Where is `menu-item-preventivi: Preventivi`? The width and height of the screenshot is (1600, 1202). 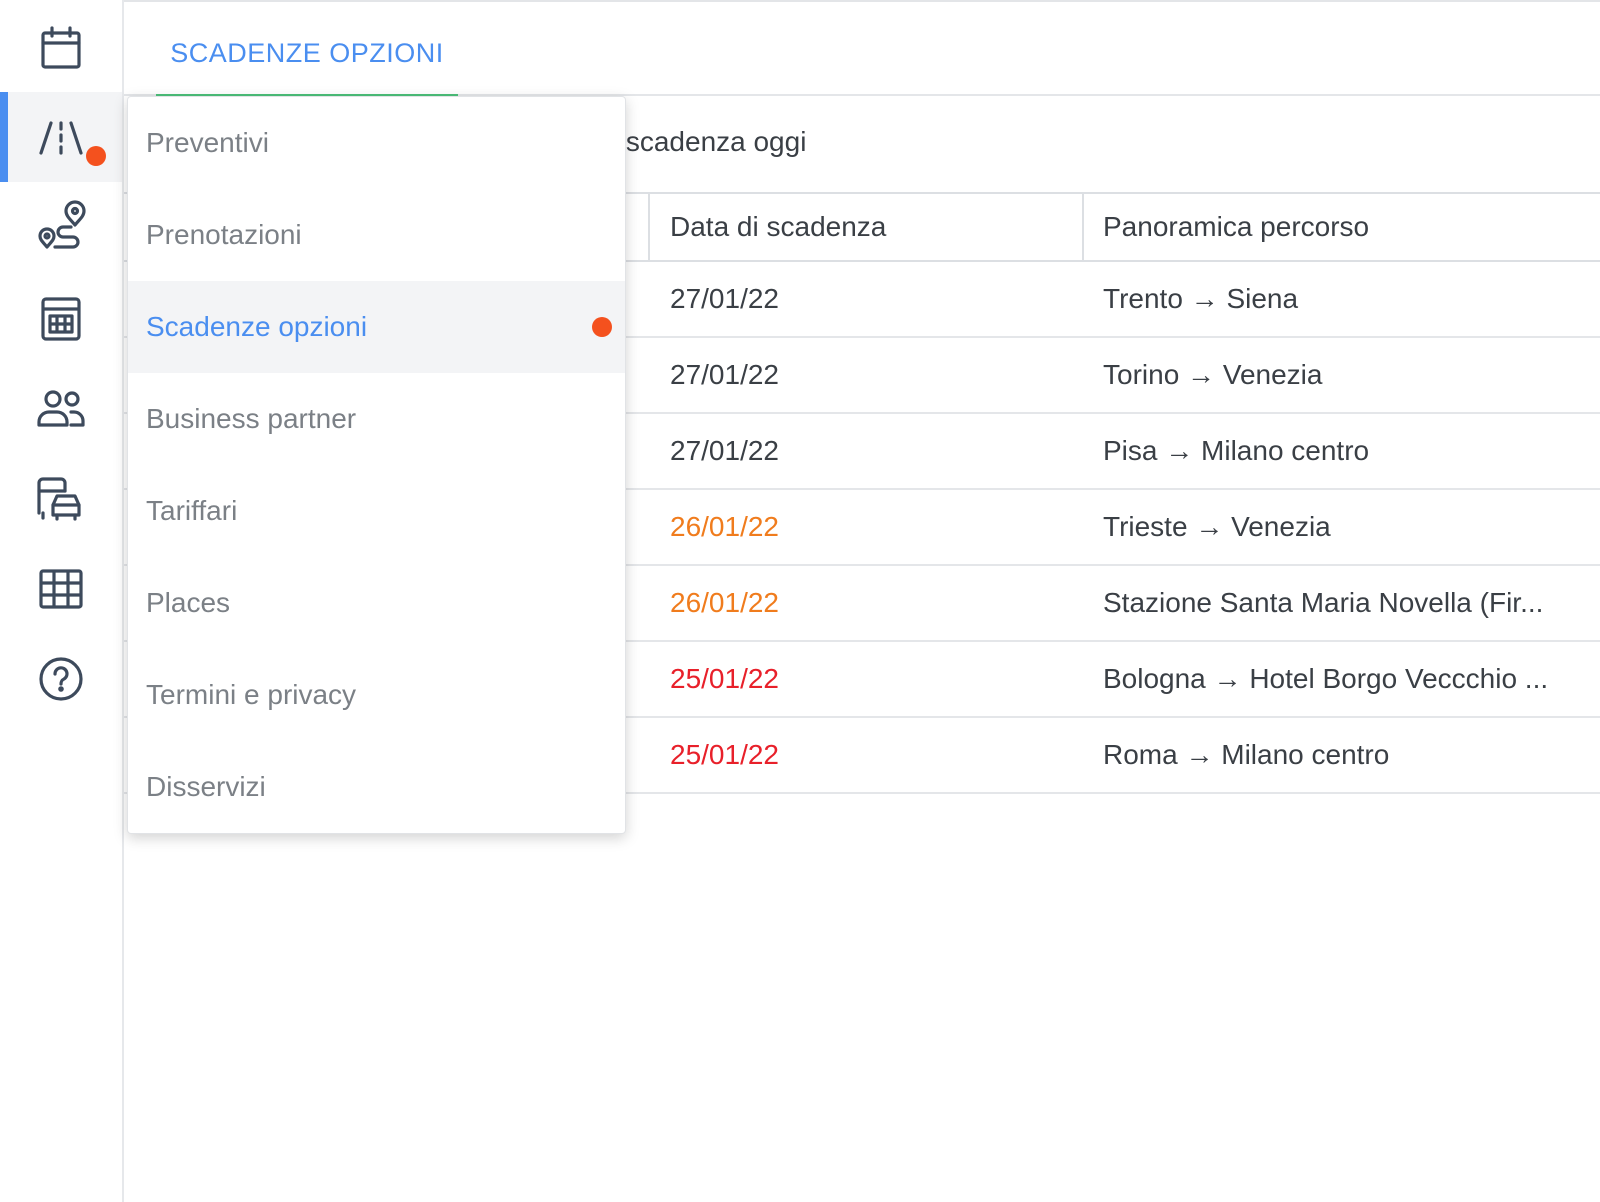 menu-item-preventivi: Preventivi is located at coordinates (376, 143).